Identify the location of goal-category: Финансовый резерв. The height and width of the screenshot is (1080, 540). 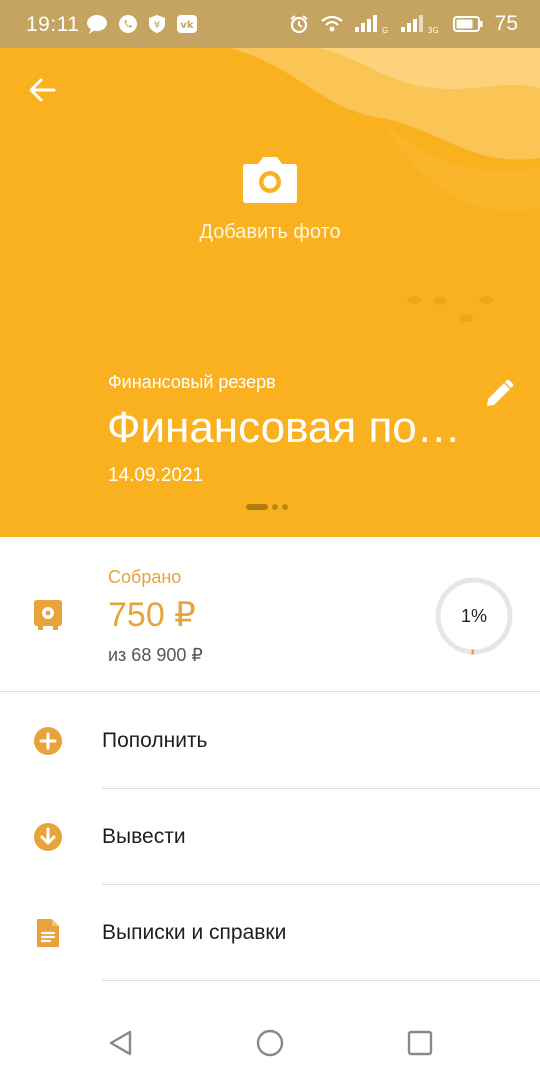
(192, 382).